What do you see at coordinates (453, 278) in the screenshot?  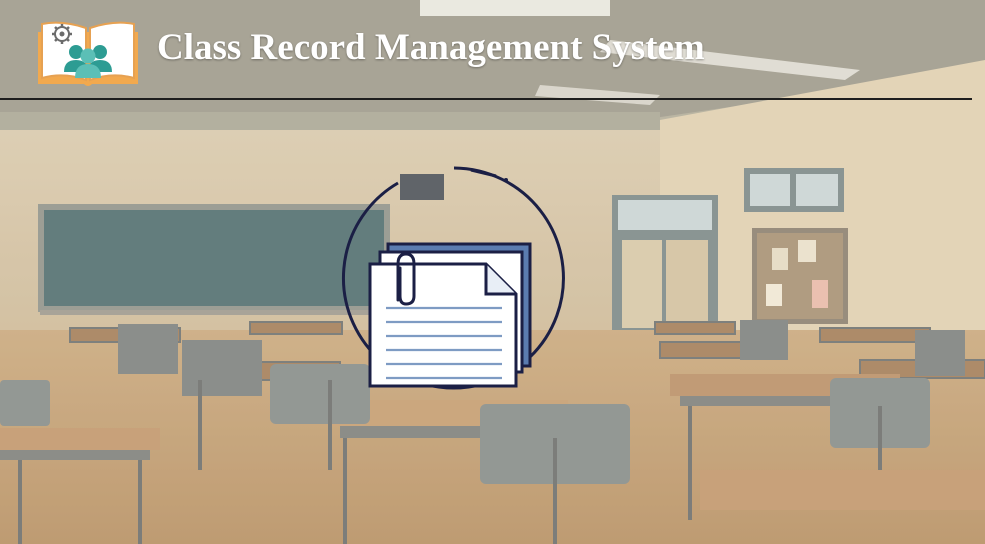 I see `documents-with-paperclip-icon` at bounding box center [453, 278].